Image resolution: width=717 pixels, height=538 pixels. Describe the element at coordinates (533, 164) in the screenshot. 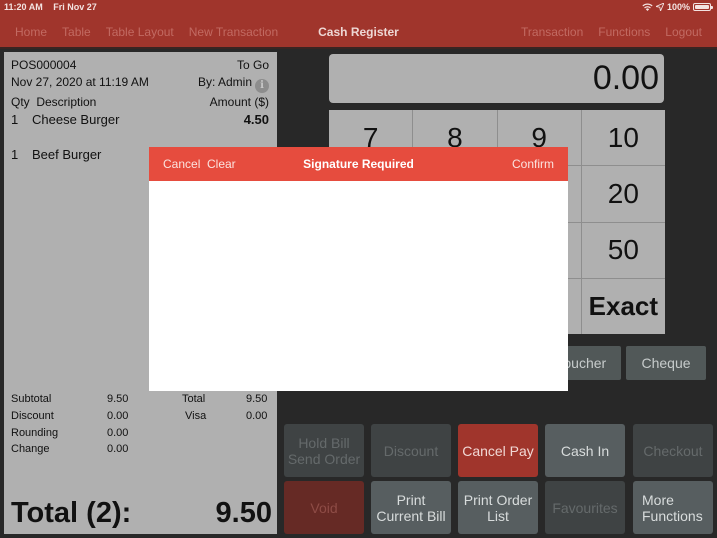

I see `modal-confirm-button: Confirm` at that location.